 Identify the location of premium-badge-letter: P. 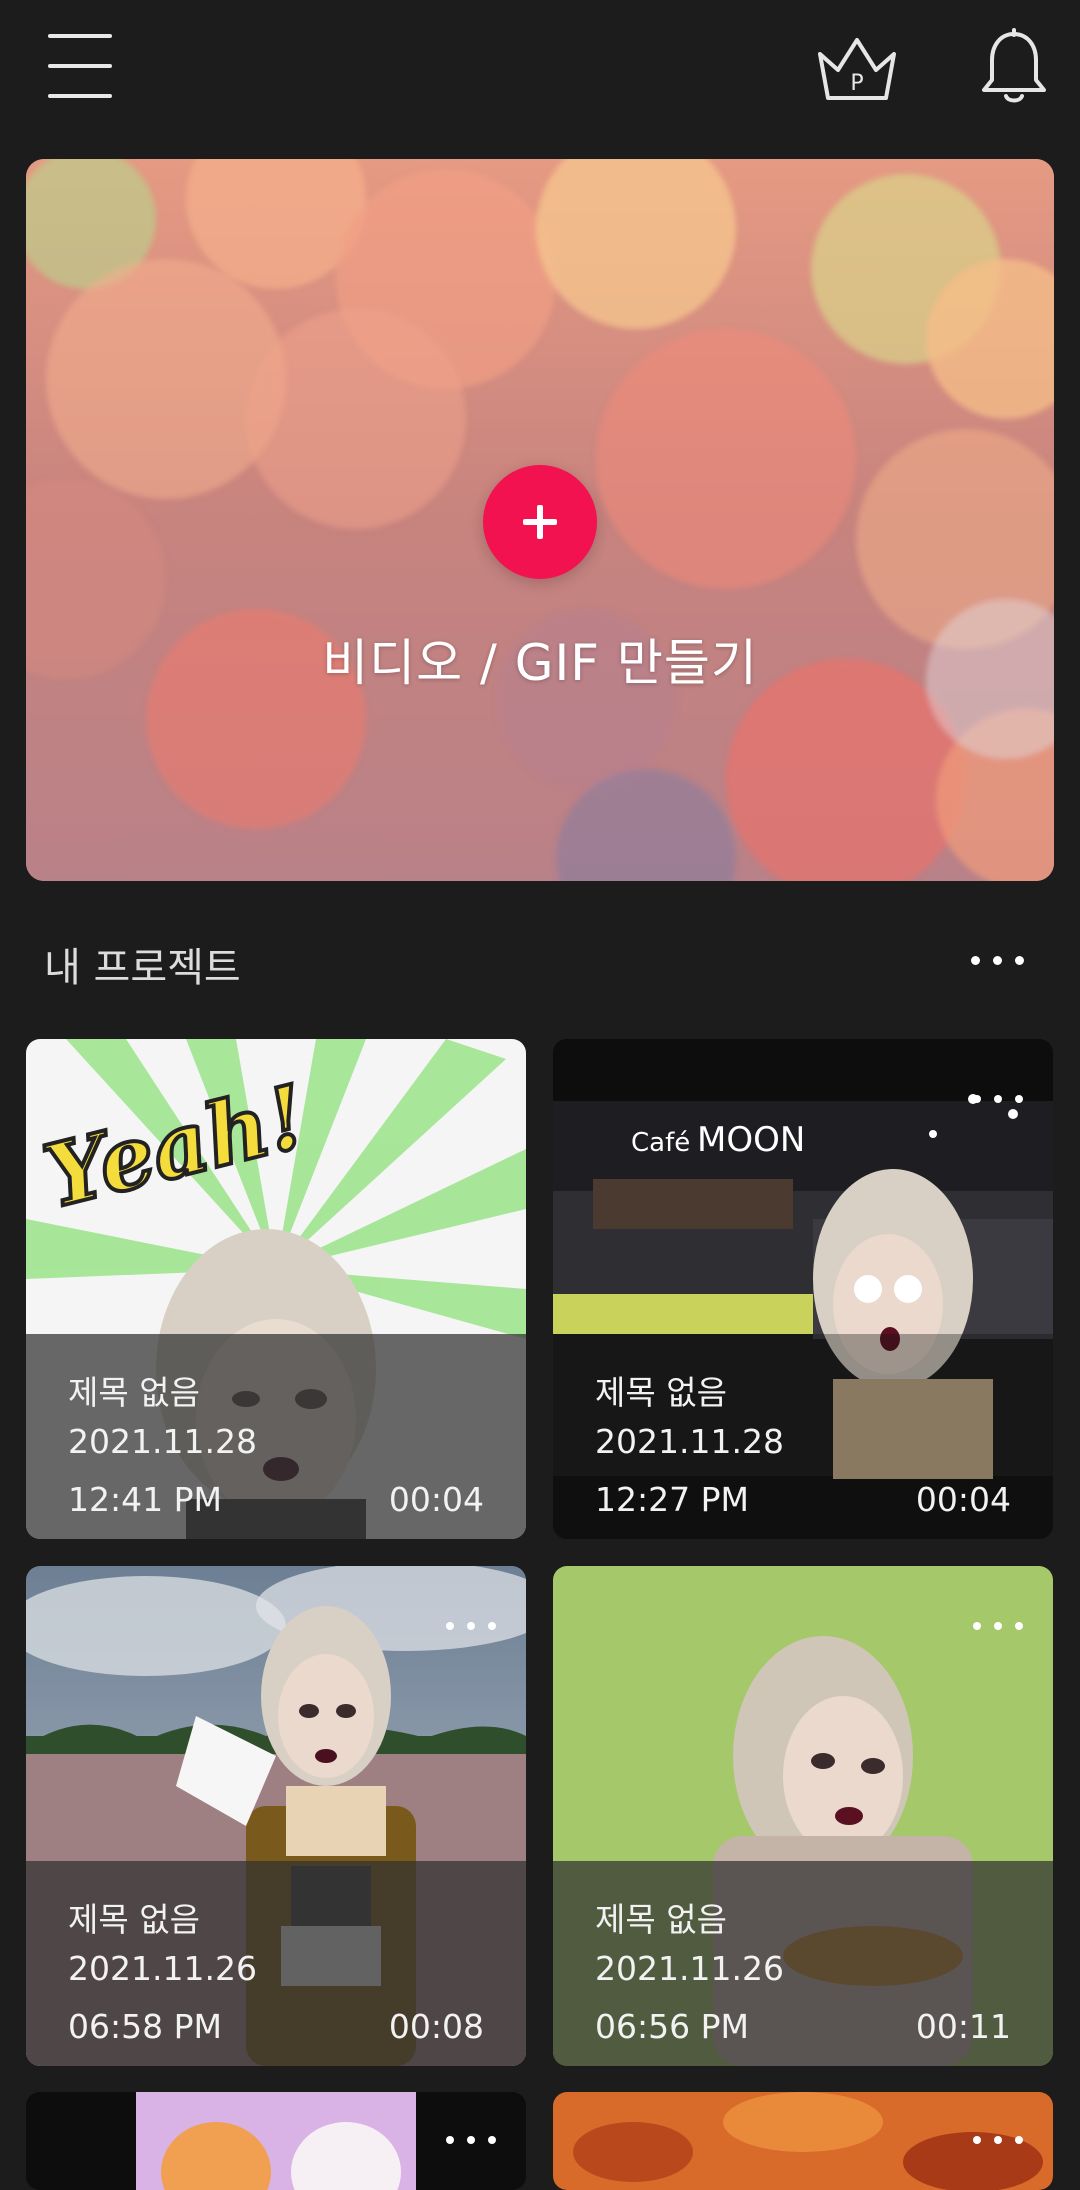
(856, 83).